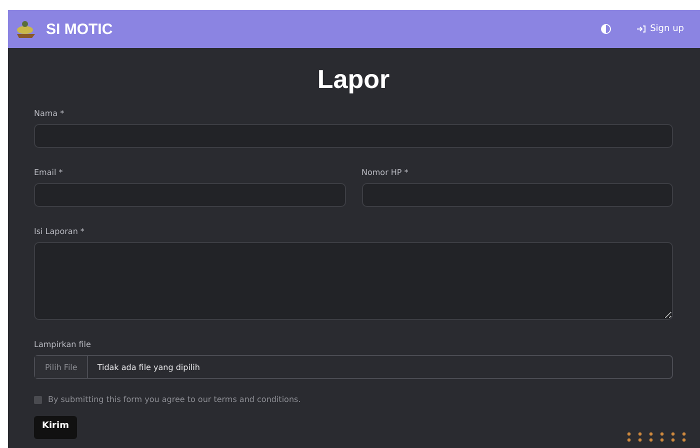 The height and width of the screenshot is (448, 700). What do you see at coordinates (55, 427) in the screenshot?
I see `submit-button: Kirim` at bounding box center [55, 427].